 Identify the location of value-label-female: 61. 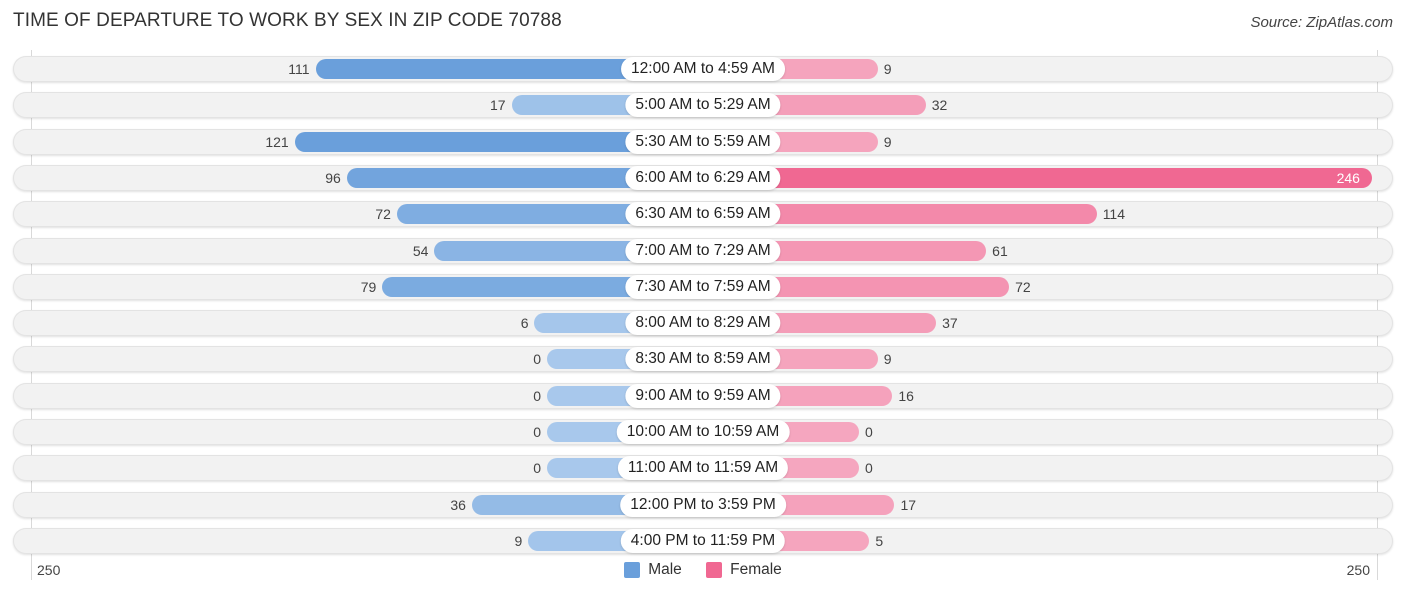
(1000, 250).